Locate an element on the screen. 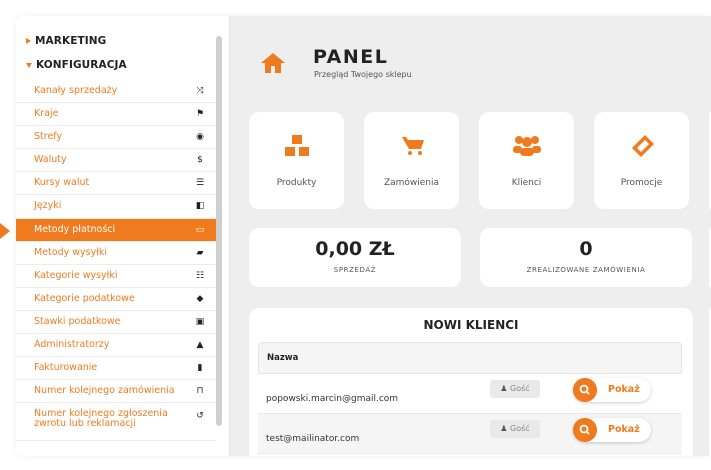  sidebar-item-label: Metody wysyłki is located at coordinates (71, 252).